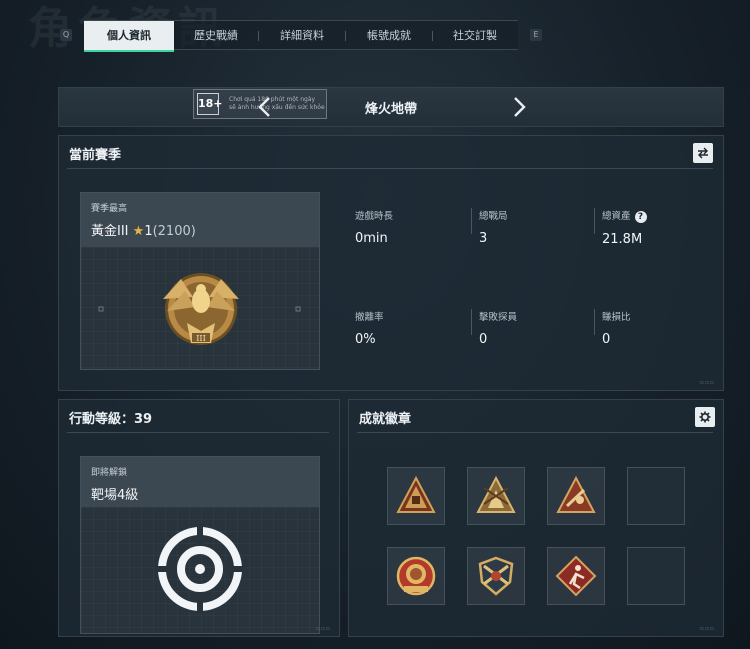  I want to click on upcoming-unlock-card: 即將解鎖 靶場4級, so click(200, 545).